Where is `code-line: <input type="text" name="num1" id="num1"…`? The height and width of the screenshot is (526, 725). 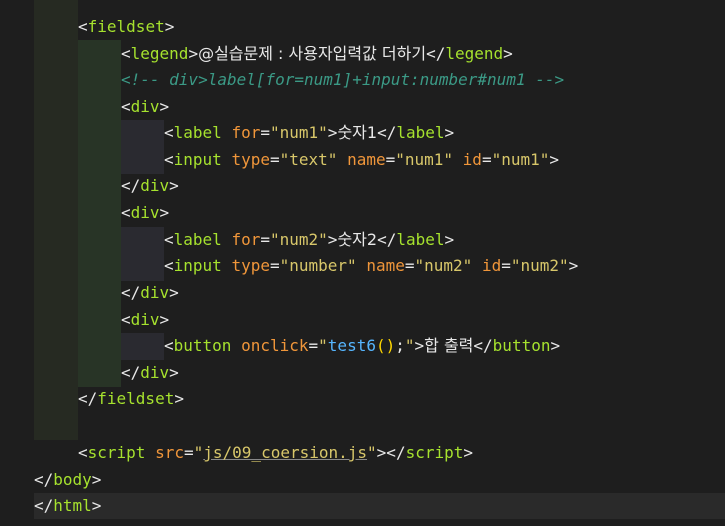
code-line: <input type="text" name="num1" id="num1"… is located at coordinates (361, 160).